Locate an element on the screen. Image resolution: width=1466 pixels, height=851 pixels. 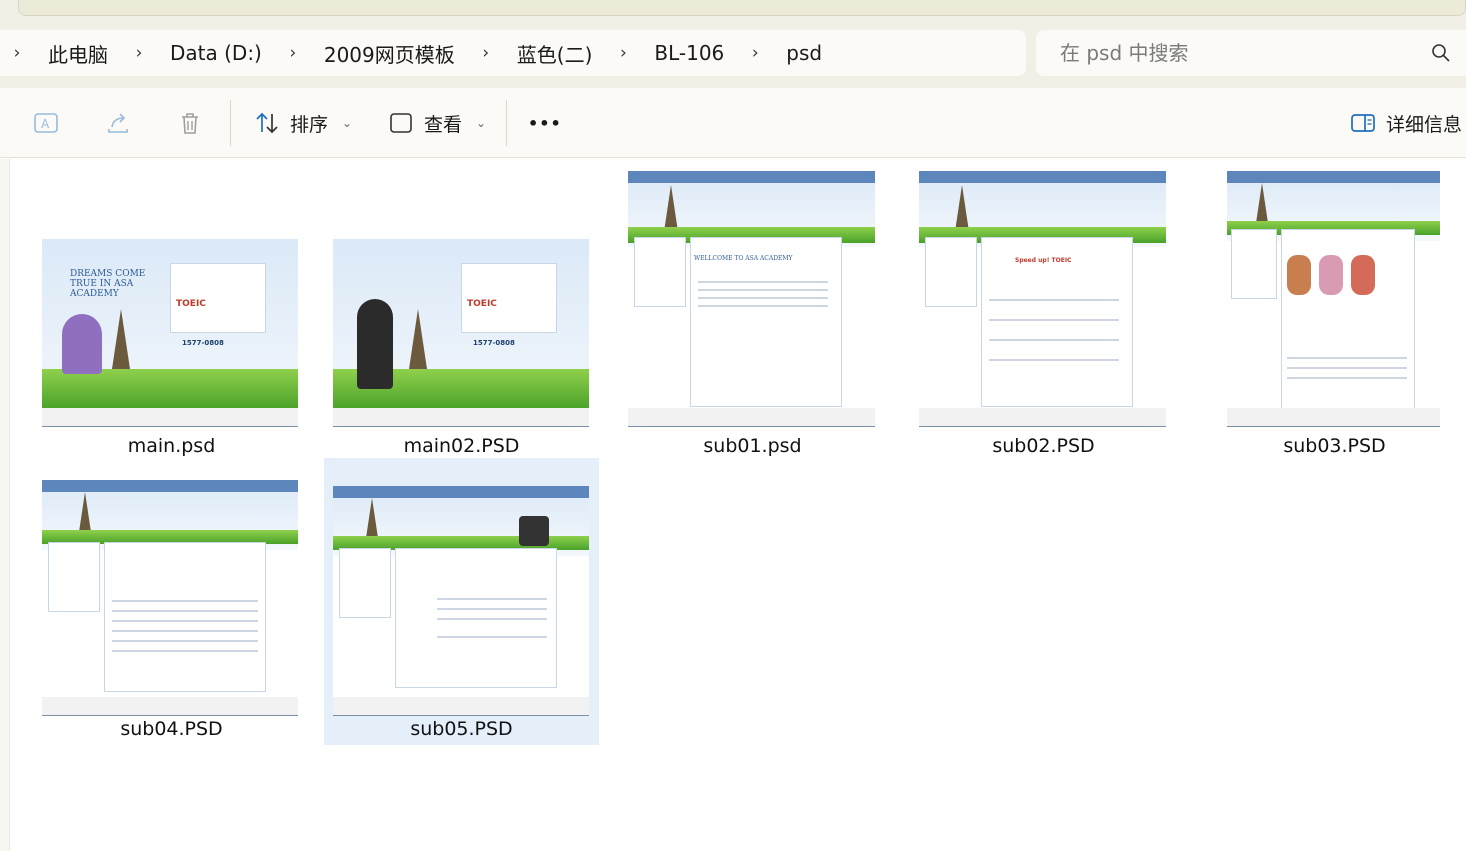
rename-button: A is located at coordinates (46, 123).